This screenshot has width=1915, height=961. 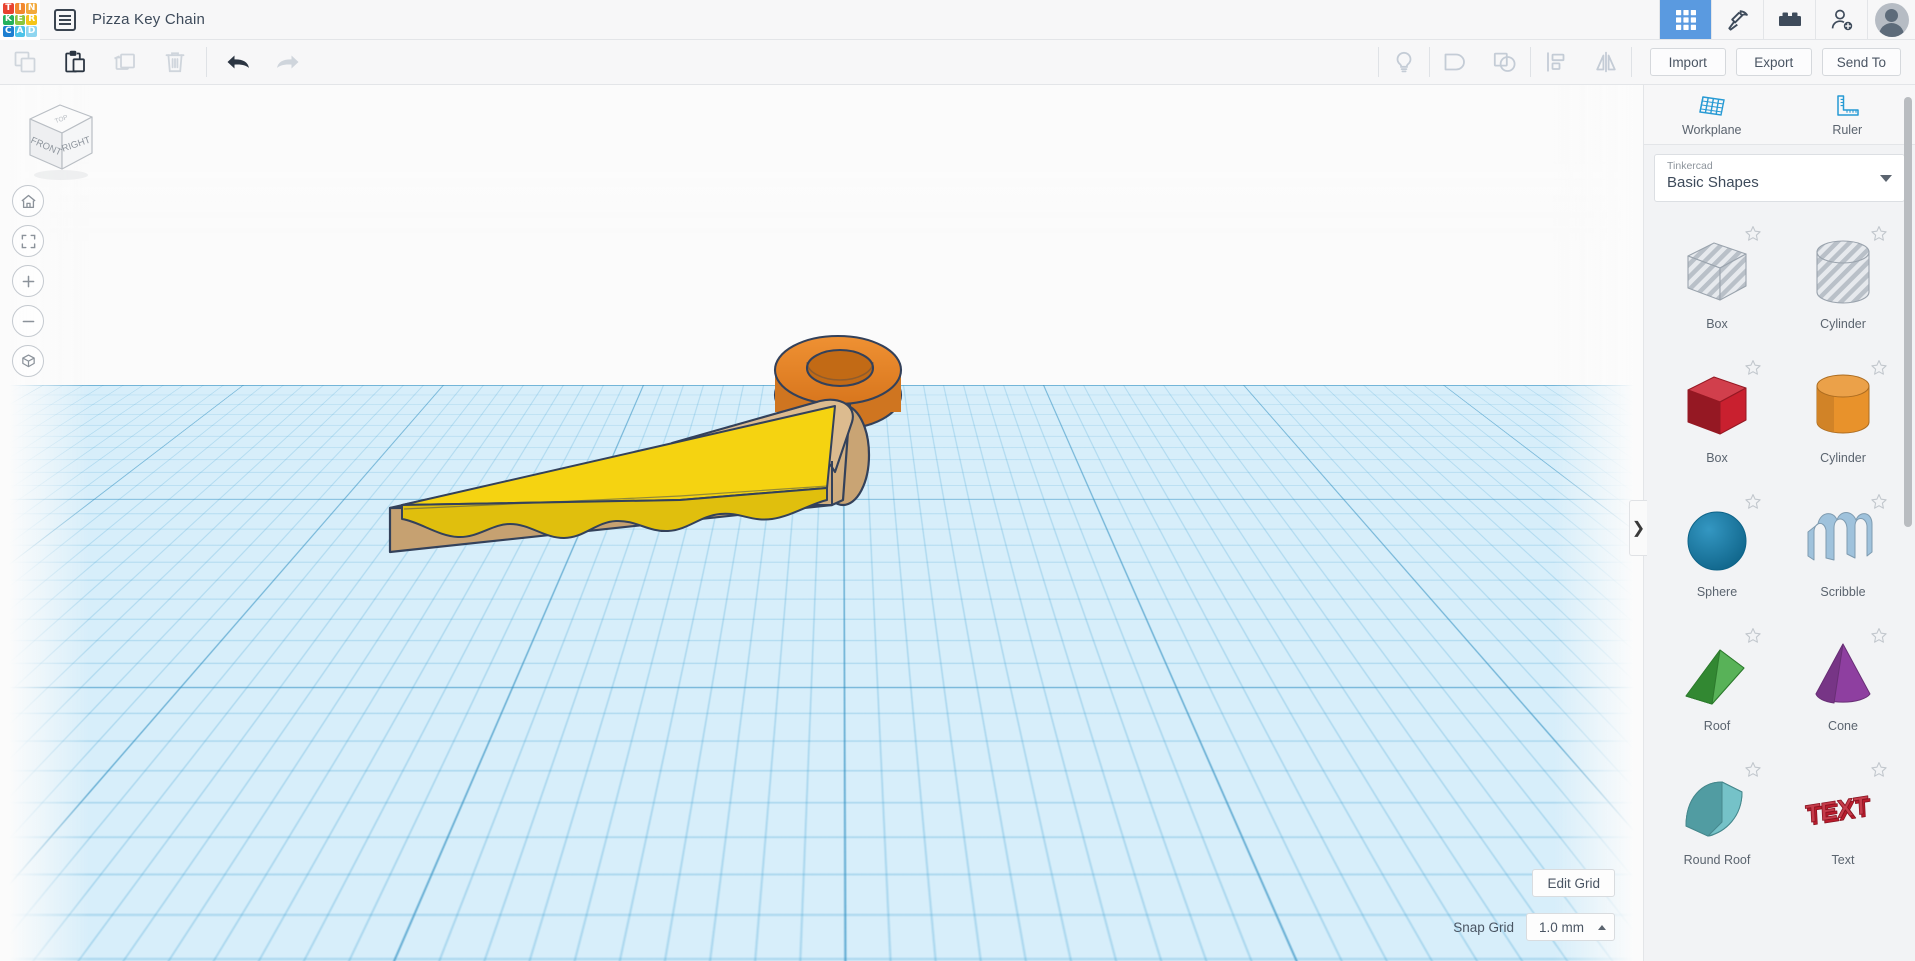 I want to click on shape-label: Scribble, so click(x=1843, y=592).